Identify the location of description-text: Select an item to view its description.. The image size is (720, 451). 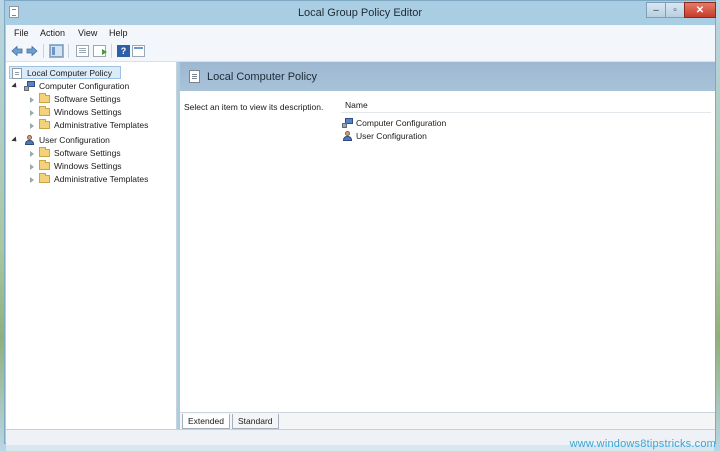
(254, 107).